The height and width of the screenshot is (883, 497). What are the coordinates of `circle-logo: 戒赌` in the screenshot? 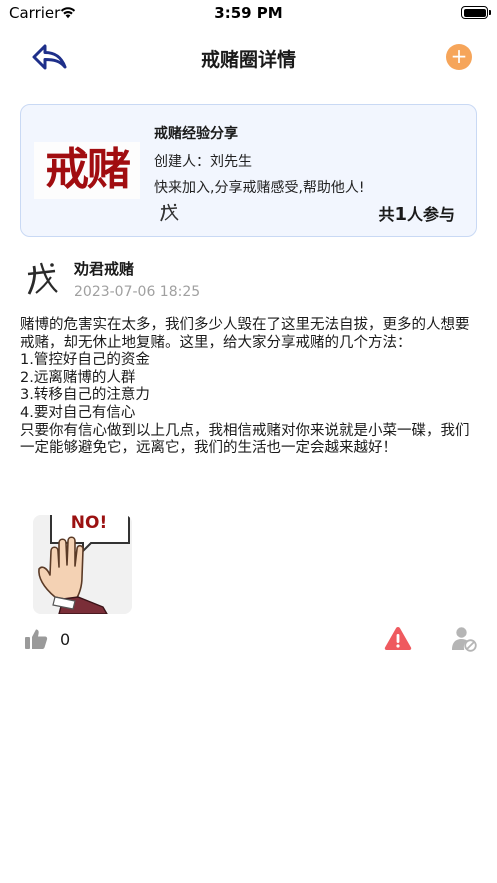 It's located at (87, 170).